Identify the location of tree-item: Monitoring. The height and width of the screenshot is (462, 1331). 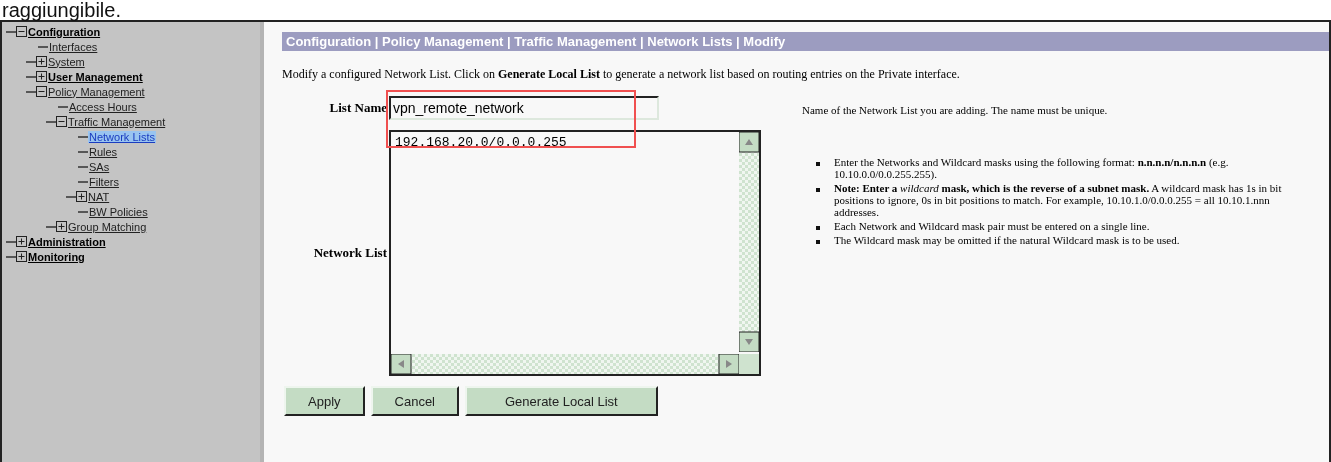
(56, 256).